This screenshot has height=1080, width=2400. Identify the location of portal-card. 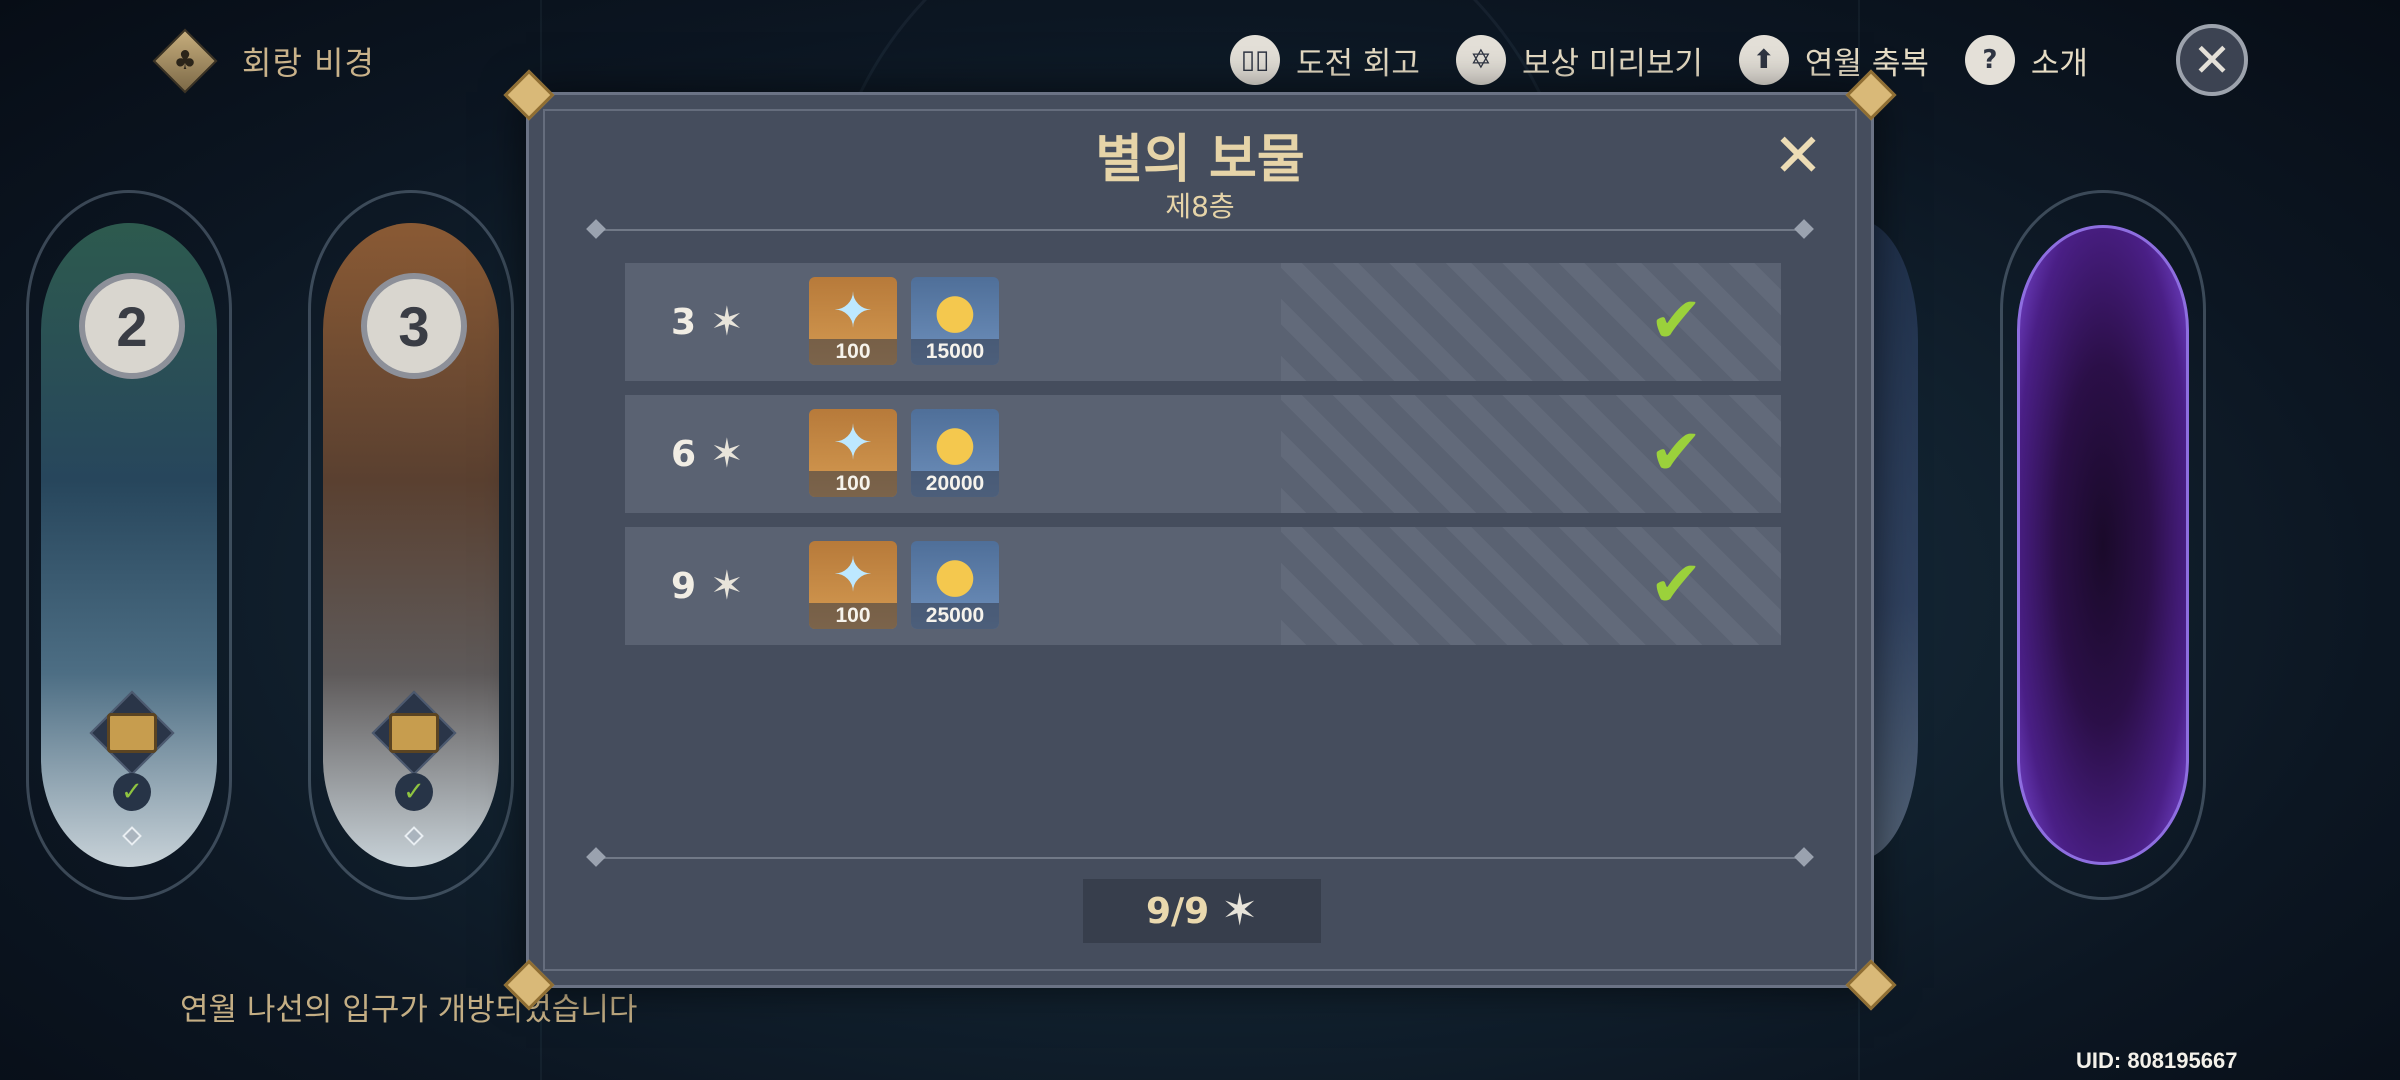
(2103, 545).